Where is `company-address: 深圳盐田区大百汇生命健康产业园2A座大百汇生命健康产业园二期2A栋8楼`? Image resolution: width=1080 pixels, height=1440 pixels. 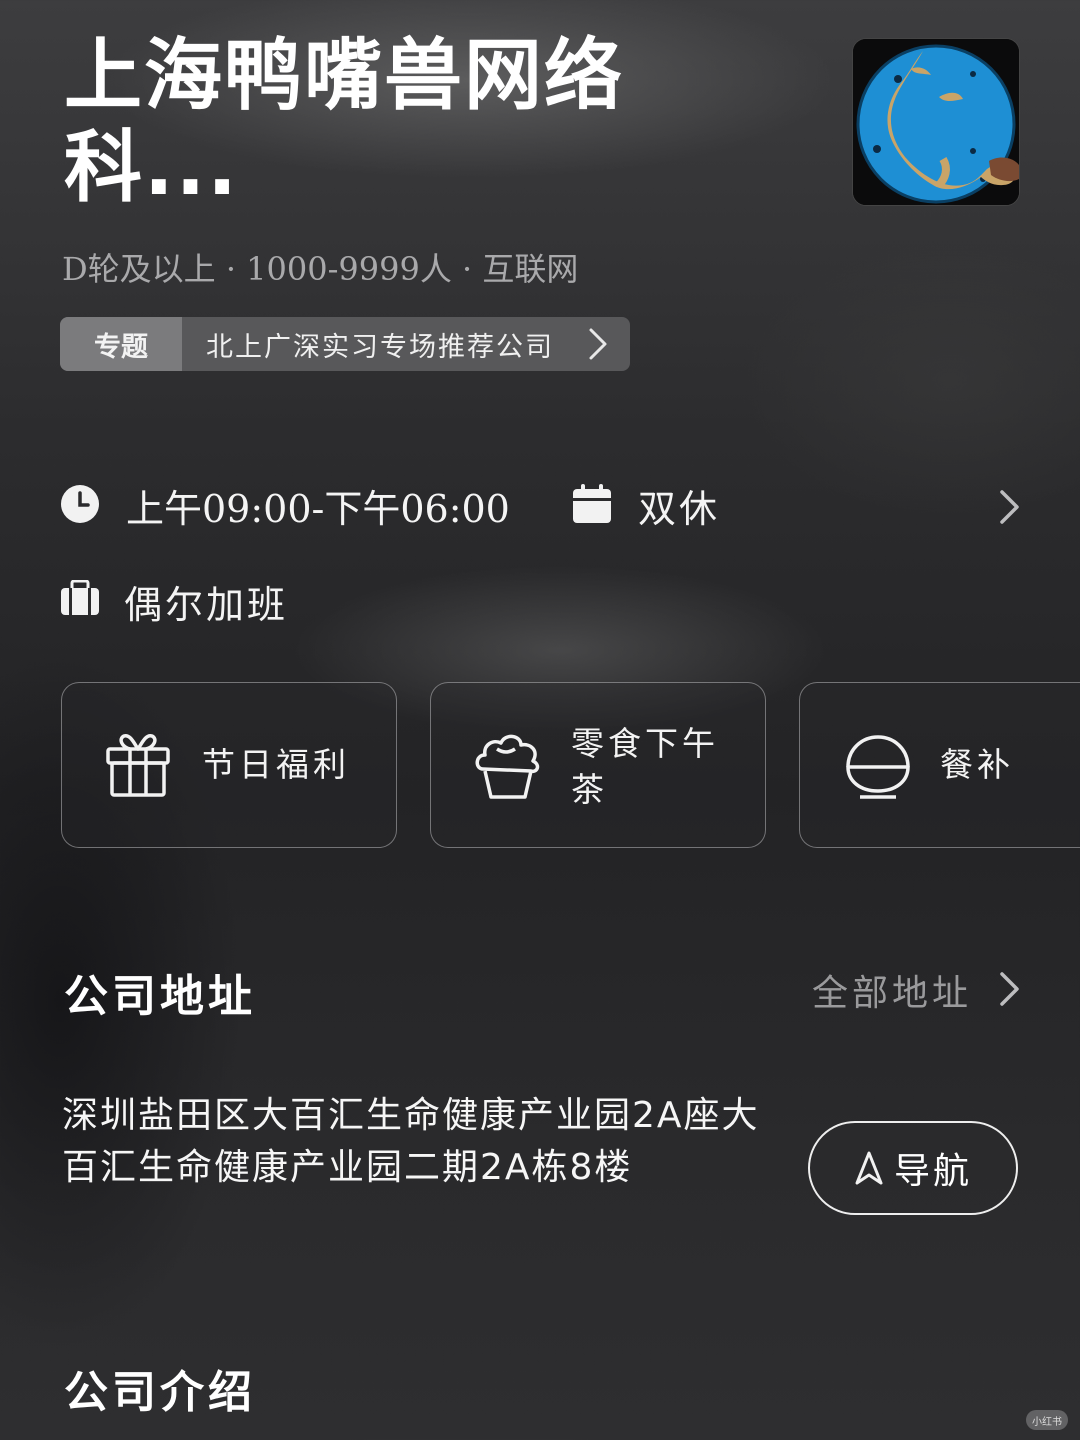 company-address: 深圳盐田区大百汇生命健康产业园2A座大百汇生命健康产业园二期2A栋8楼 is located at coordinates (411, 1141).